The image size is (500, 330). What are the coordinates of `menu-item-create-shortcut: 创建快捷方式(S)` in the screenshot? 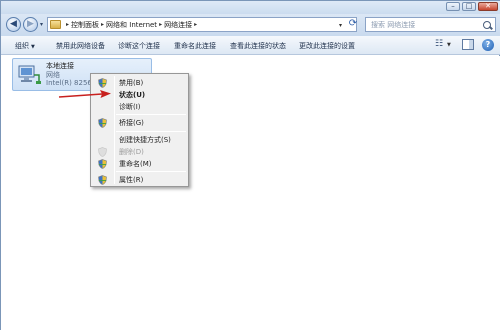 It's located at (140, 139).